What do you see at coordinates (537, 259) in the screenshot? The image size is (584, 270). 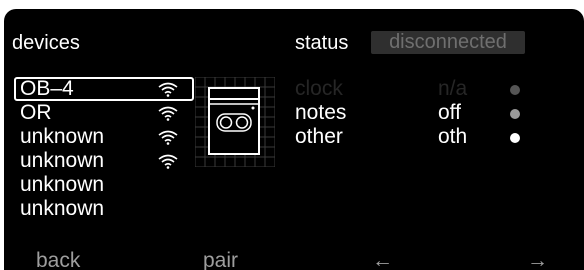 I see `next-arrow-button: →` at bounding box center [537, 259].